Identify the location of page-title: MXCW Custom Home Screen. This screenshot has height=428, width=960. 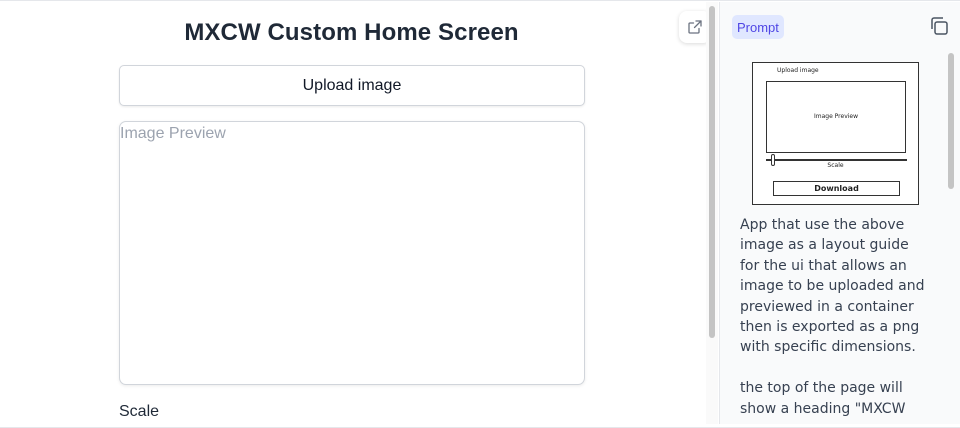
(351, 32).